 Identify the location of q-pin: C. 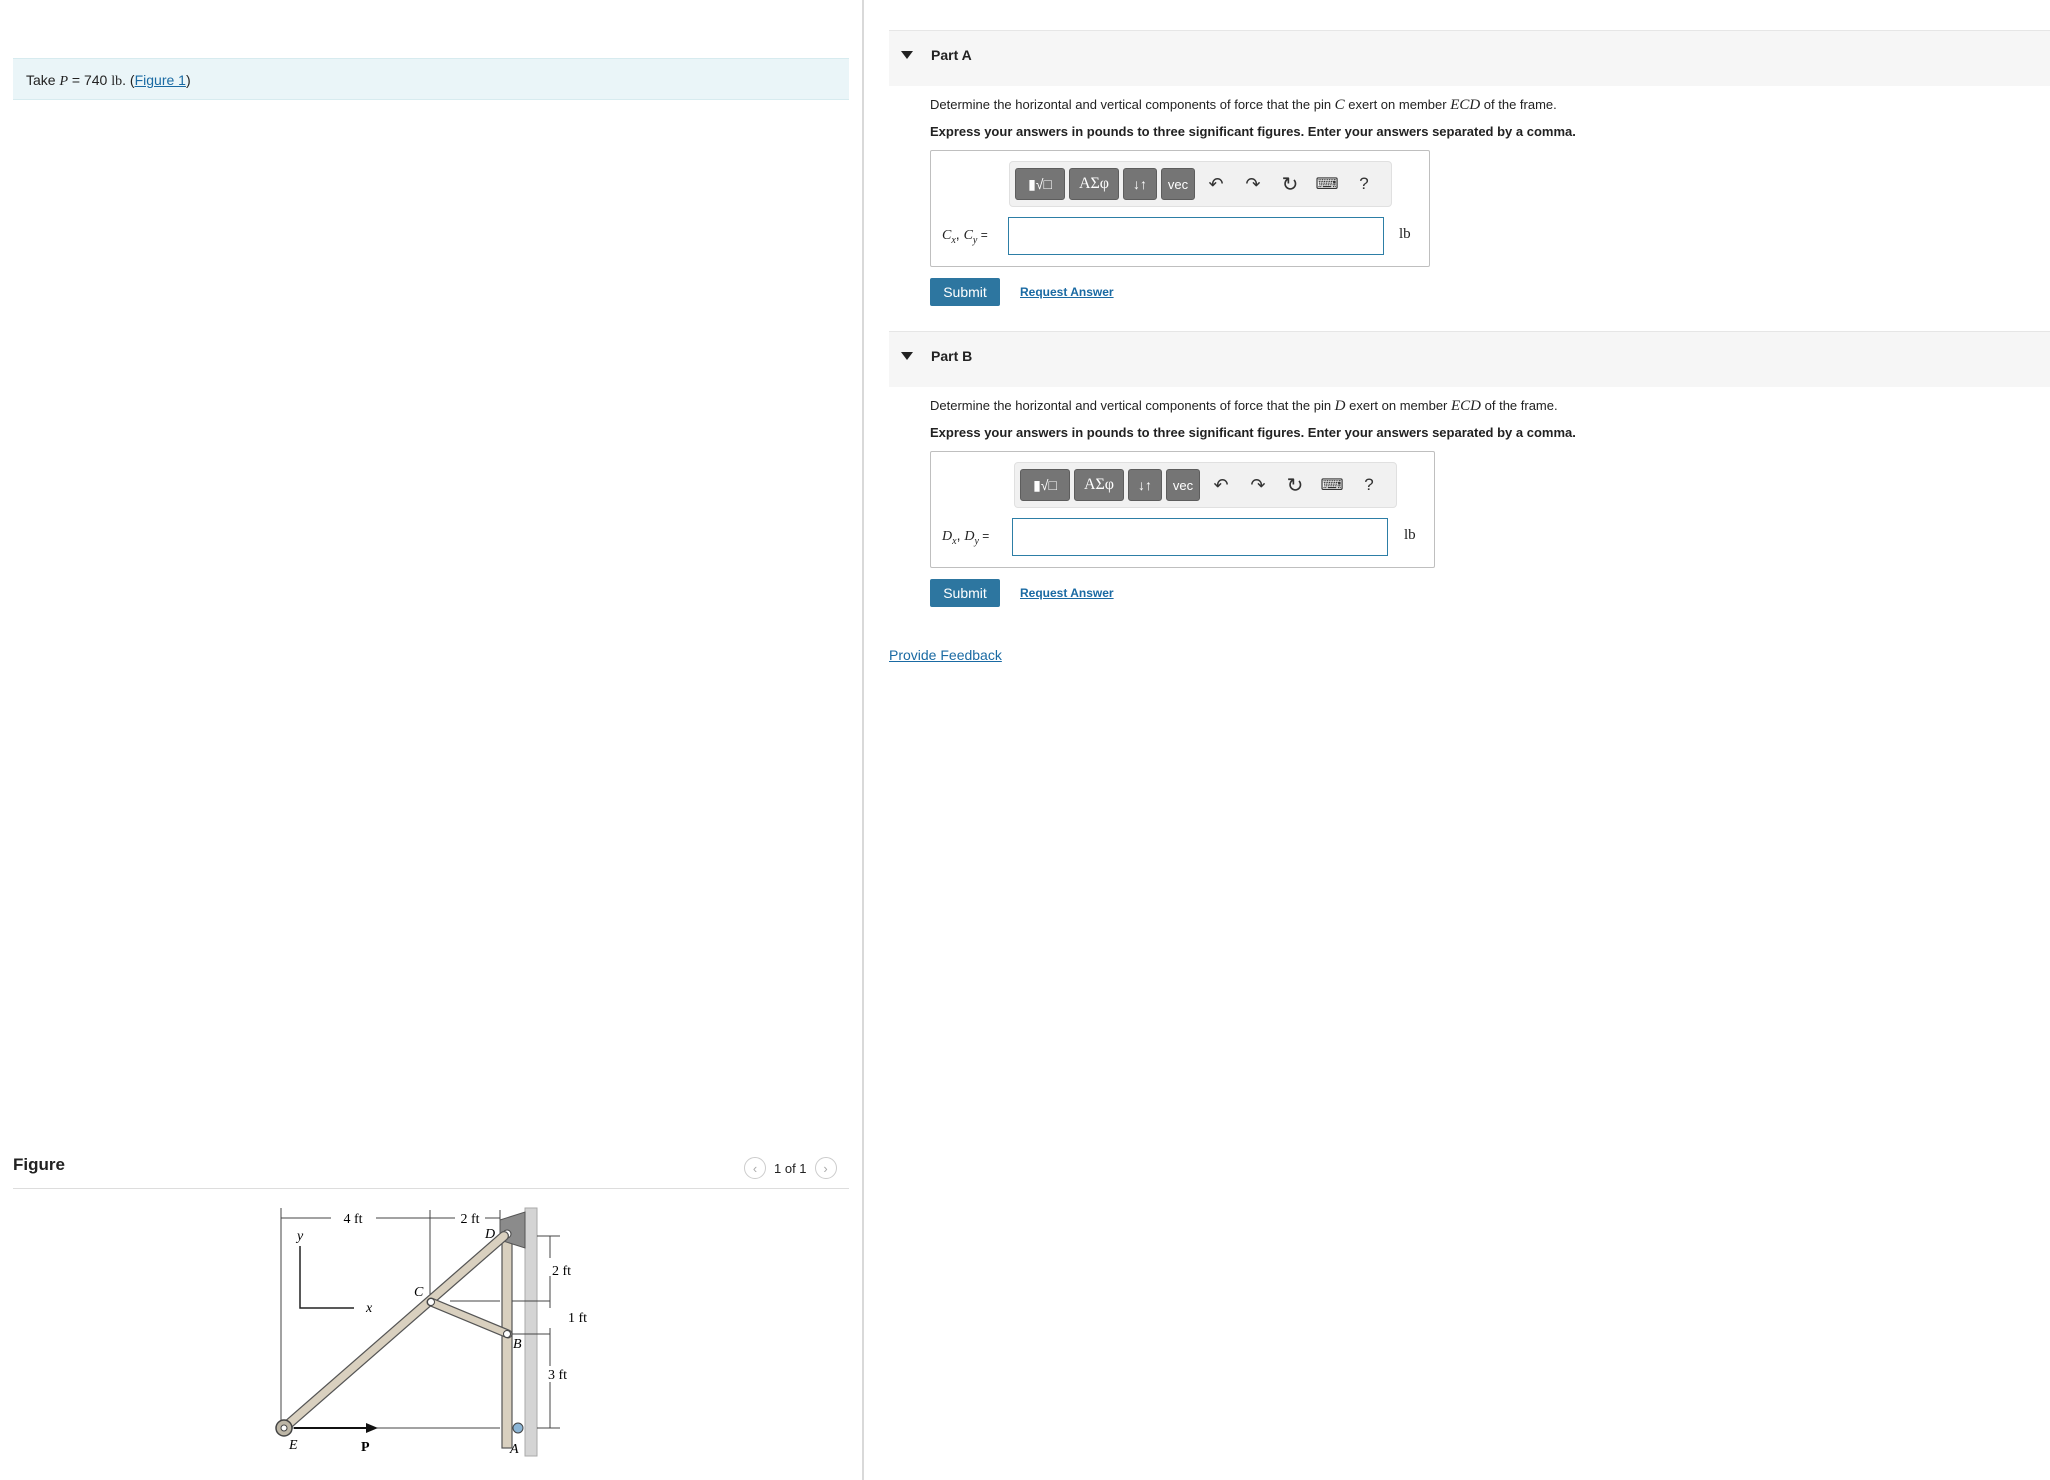
(1339, 105).